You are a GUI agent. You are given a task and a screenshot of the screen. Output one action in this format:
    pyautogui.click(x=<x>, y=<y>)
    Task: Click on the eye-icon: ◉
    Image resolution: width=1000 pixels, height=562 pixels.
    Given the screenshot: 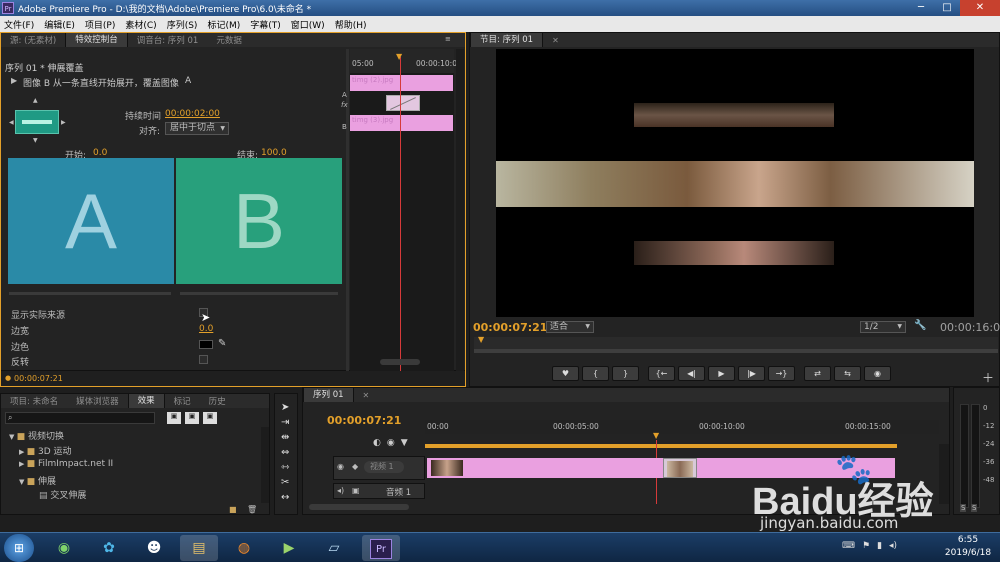 What is the action you would take?
    pyautogui.click(x=340, y=466)
    